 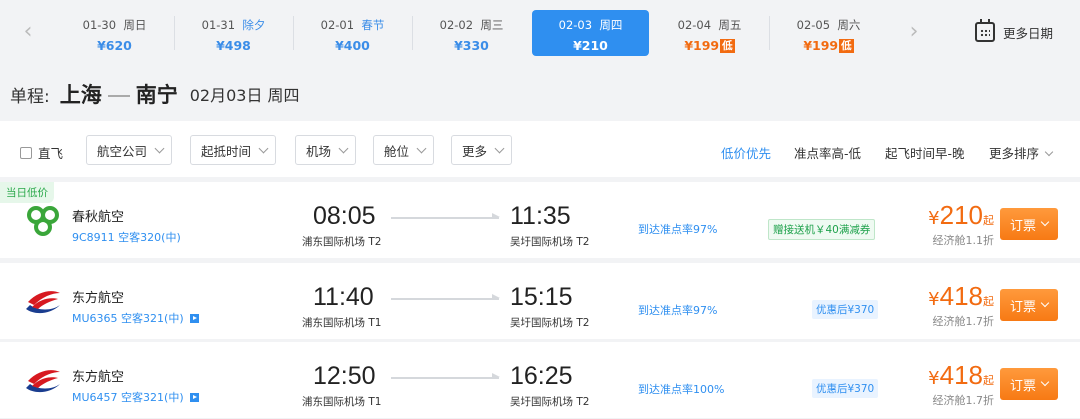 I want to click on more-filters-dropdown: 更多, so click(x=482, y=150).